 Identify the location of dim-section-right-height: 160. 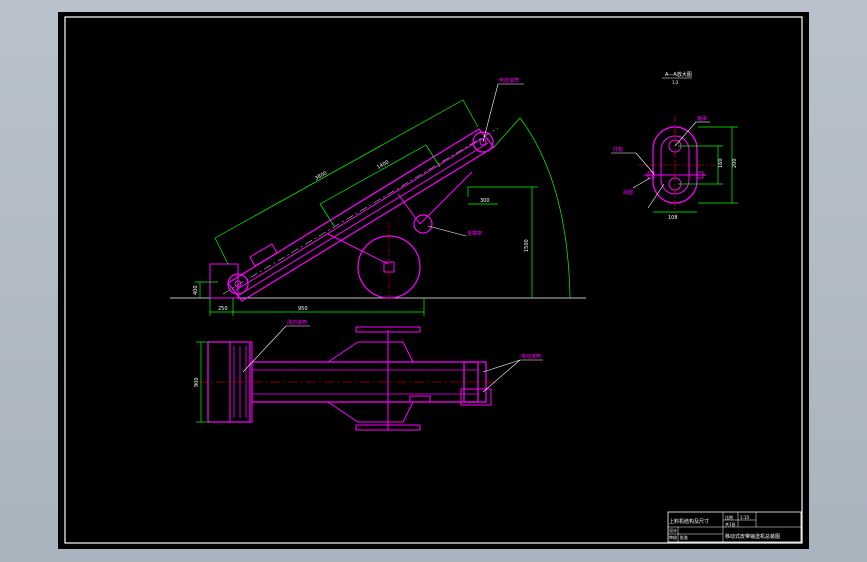
(721, 163).